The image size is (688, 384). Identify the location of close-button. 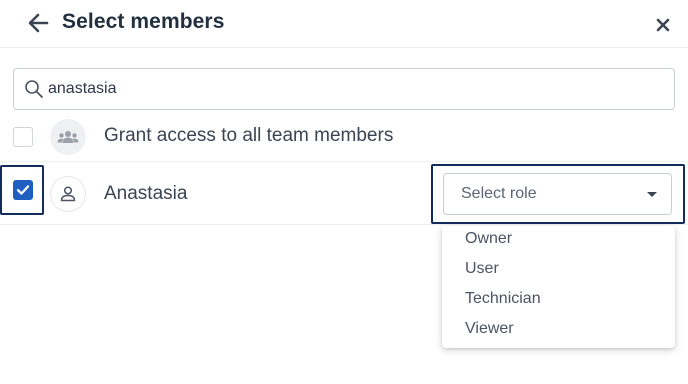
(663, 25).